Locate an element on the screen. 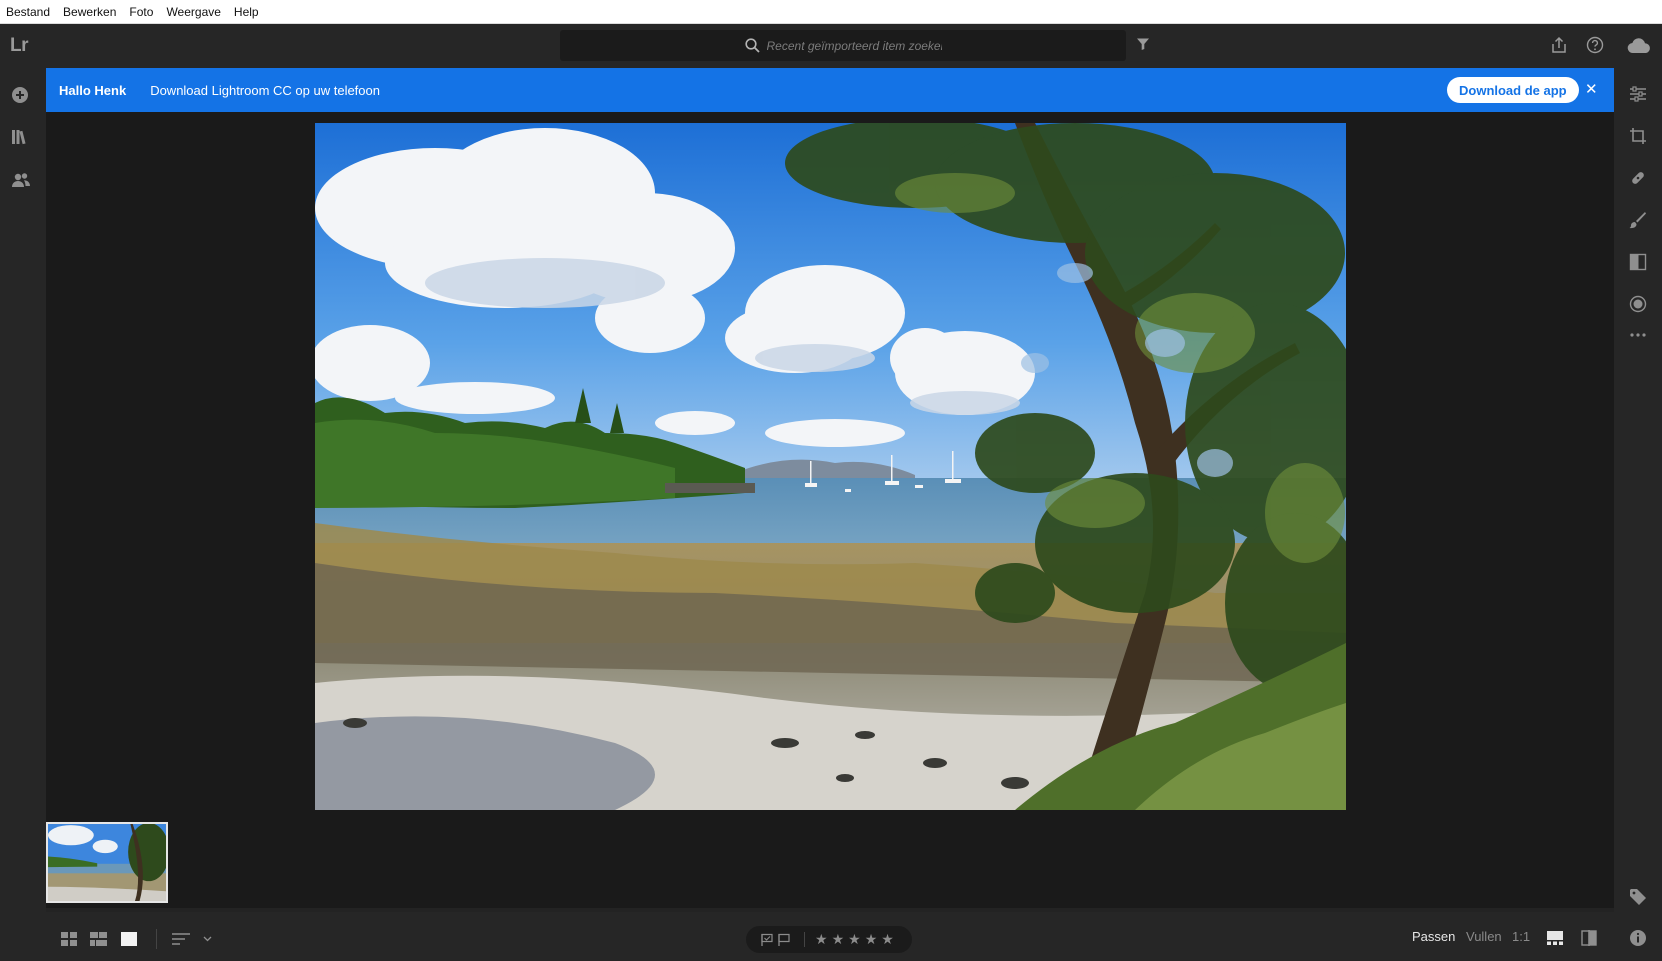 This screenshot has width=1662, height=961. photo-thumbnail is located at coordinates (107, 862).